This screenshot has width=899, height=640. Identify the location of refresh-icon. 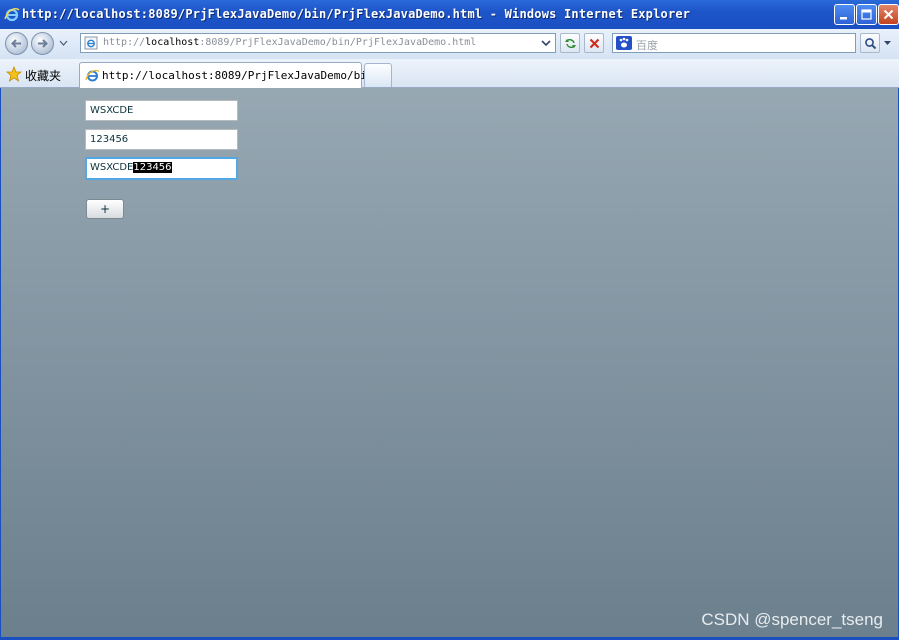
(570, 43).